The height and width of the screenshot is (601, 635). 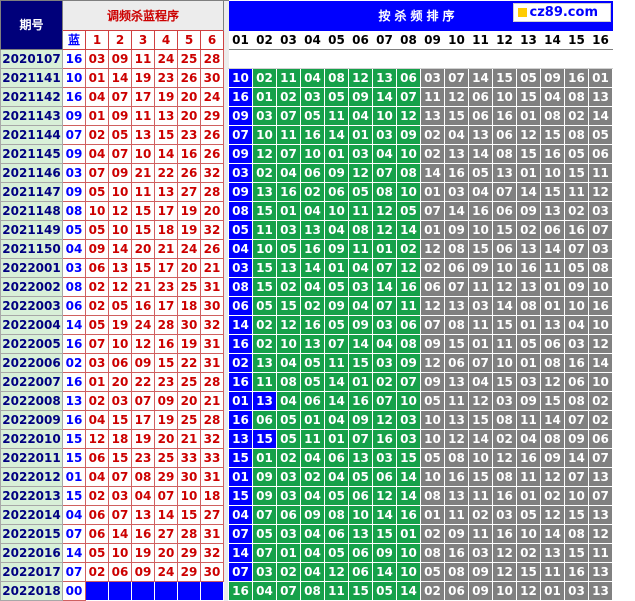 I want to click on period-cell: 2022009, so click(x=31, y=420).